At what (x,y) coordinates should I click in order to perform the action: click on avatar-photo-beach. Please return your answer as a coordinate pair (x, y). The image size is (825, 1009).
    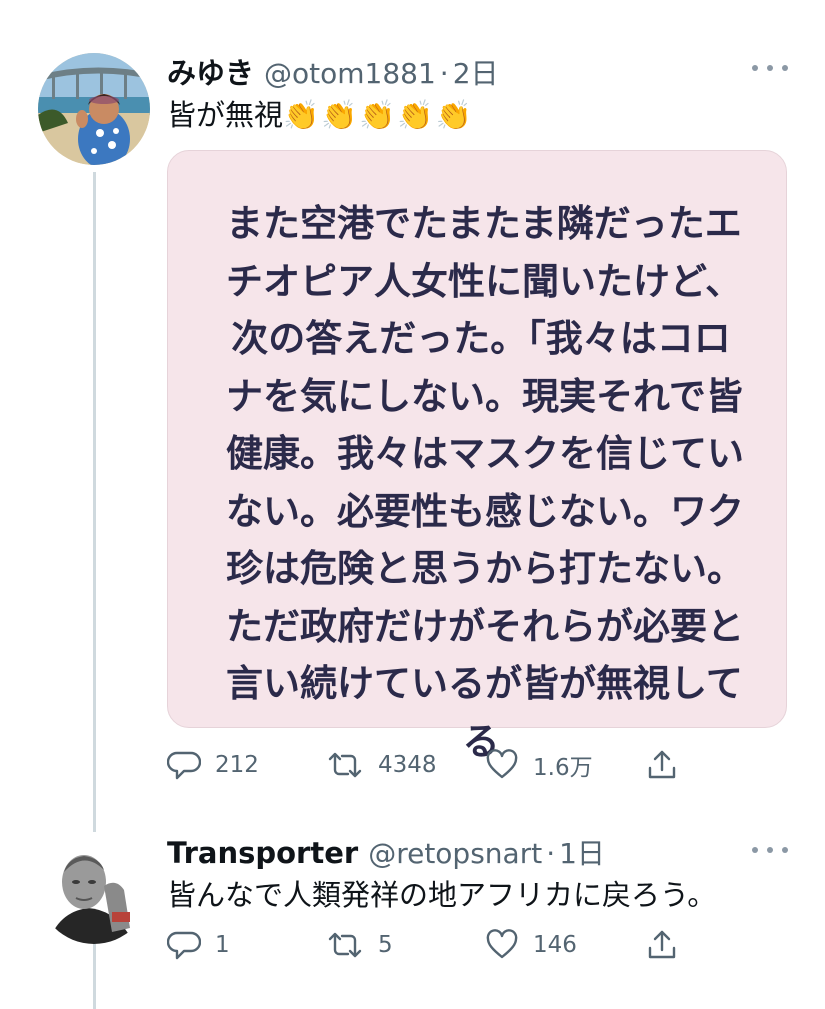
    Looking at the image, I should click on (94, 109).